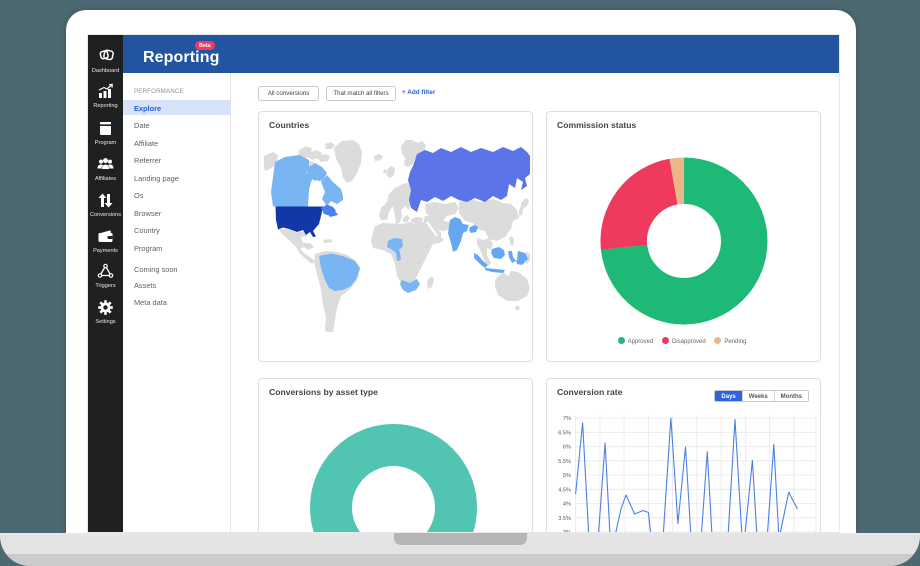  Describe the element at coordinates (564, 519) in the screenshot. I see `svg-text: 3.5%` at that location.